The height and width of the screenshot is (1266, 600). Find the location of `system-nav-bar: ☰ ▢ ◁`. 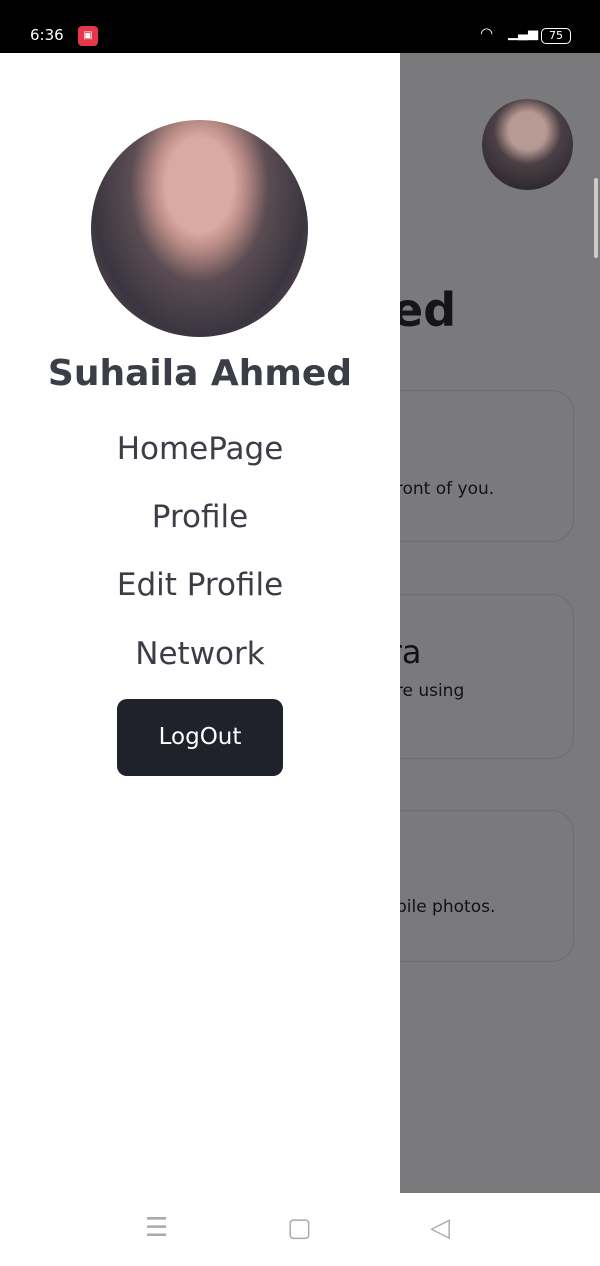

system-nav-bar: ☰ ▢ ◁ is located at coordinates (300, 1229).